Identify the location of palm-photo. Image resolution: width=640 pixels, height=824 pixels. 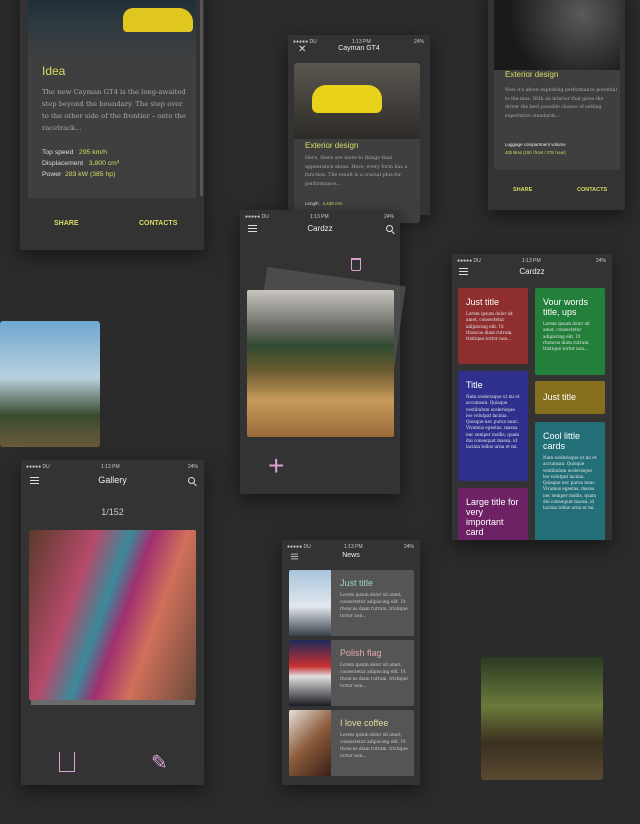
(50, 384).